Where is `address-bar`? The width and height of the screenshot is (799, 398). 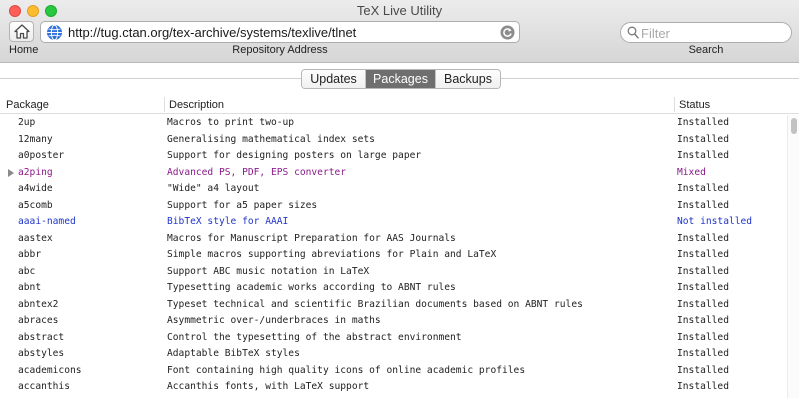 address-bar is located at coordinates (280, 32).